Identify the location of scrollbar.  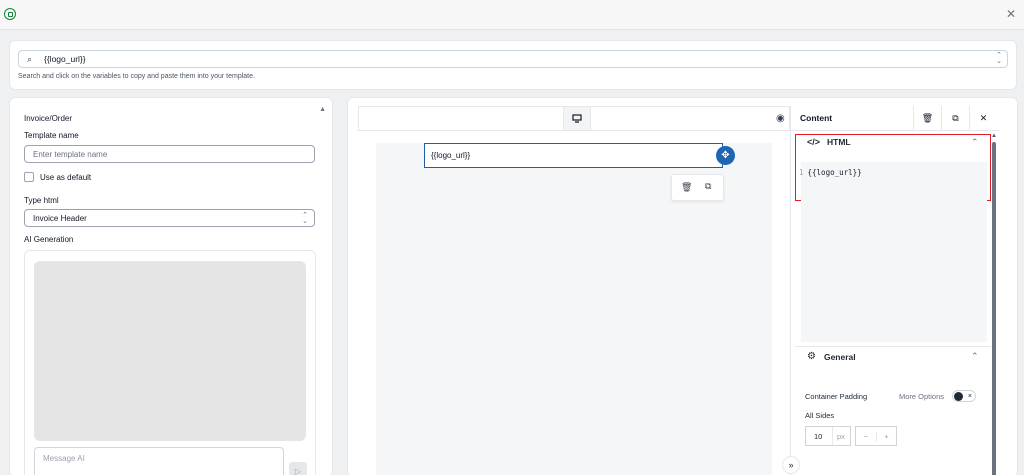
(994, 308).